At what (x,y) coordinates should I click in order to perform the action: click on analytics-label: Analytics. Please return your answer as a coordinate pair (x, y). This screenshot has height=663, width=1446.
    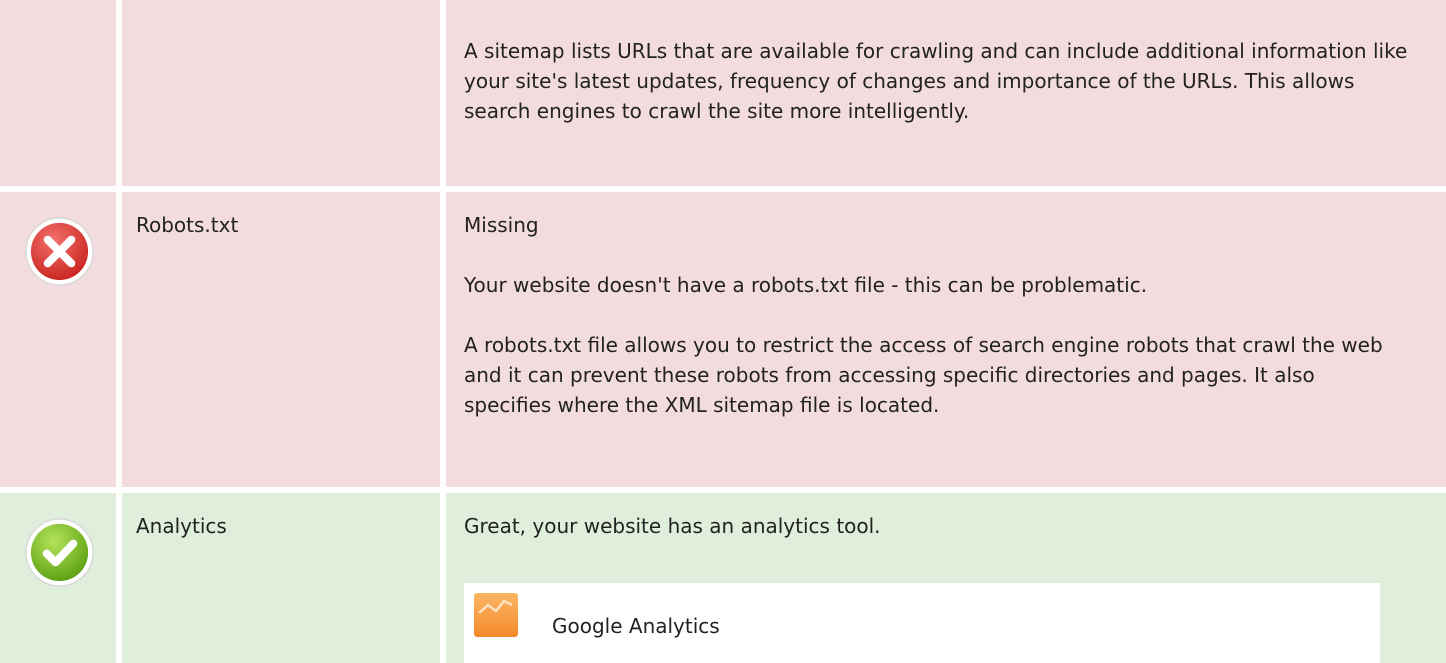
    Looking at the image, I should click on (181, 526).